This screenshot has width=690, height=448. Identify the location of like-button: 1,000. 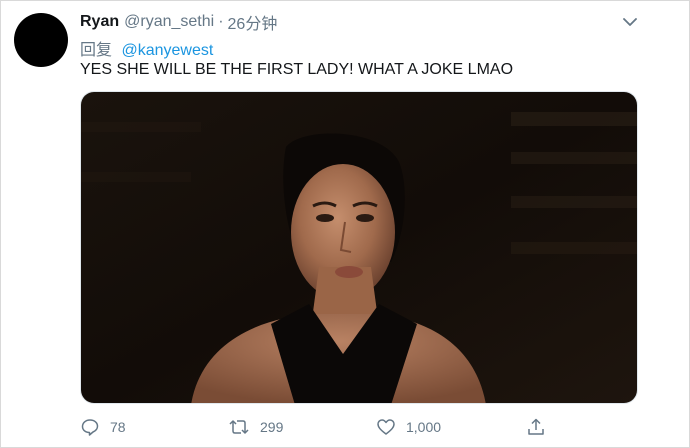
(408, 427).